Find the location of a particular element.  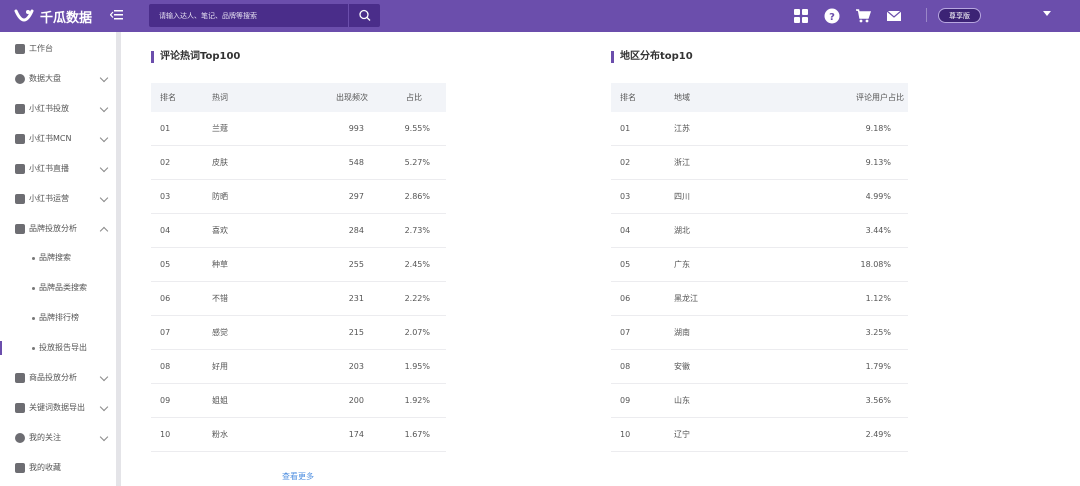

sidebar-item-label: 小红书投放 is located at coordinates (49, 108).